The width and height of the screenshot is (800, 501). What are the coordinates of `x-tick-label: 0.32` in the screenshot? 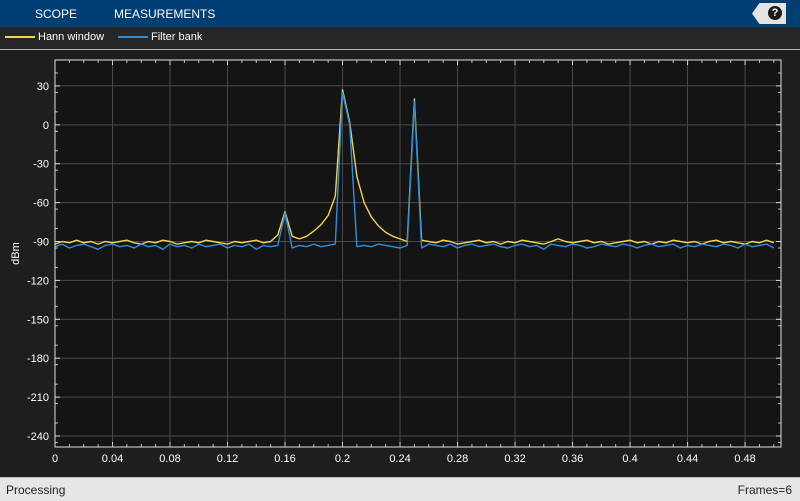 It's located at (514, 459).